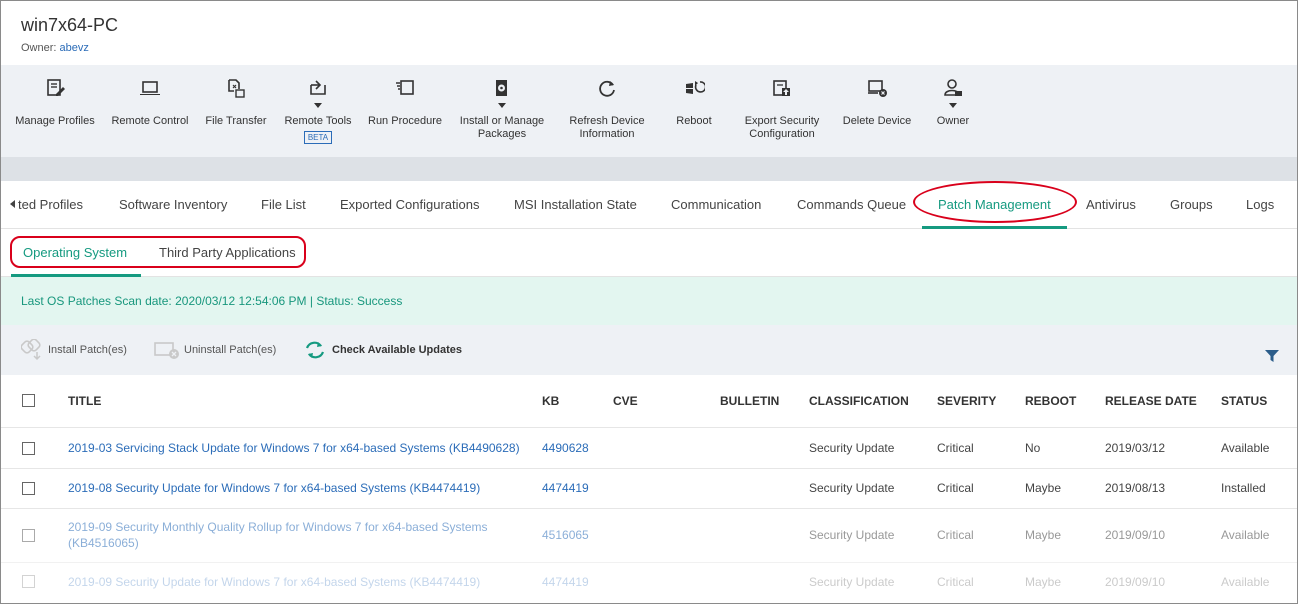  Describe the element at coordinates (75, 252) in the screenshot. I see `subtab-operating-system: Operating System` at that location.